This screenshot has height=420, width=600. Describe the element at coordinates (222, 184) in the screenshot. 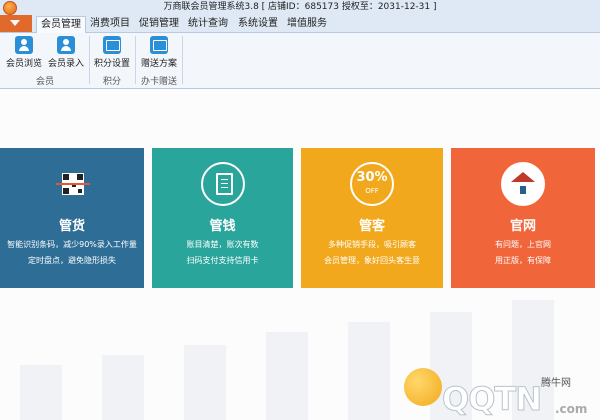

I see `document-edit-icon` at that location.